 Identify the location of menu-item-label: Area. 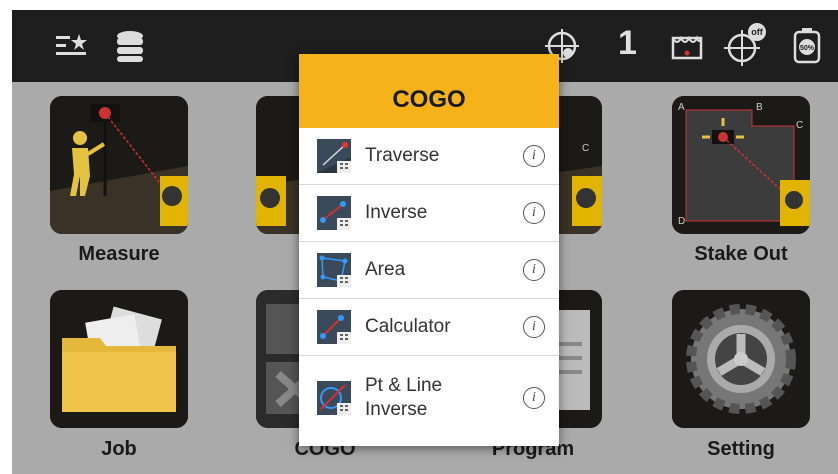
(385, 269).